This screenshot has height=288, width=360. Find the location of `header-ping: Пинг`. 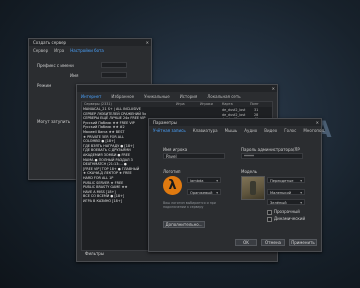

header-ping: Пинг is located at coordinates (258, 104).